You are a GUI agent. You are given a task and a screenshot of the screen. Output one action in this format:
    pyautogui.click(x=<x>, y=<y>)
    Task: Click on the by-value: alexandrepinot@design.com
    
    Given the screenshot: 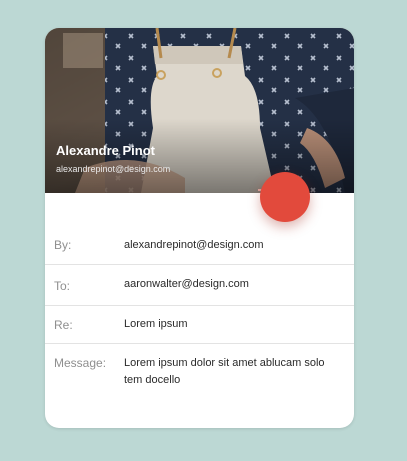 What is the action you would take?
    pyautogui.click(x=194, y=245)
    